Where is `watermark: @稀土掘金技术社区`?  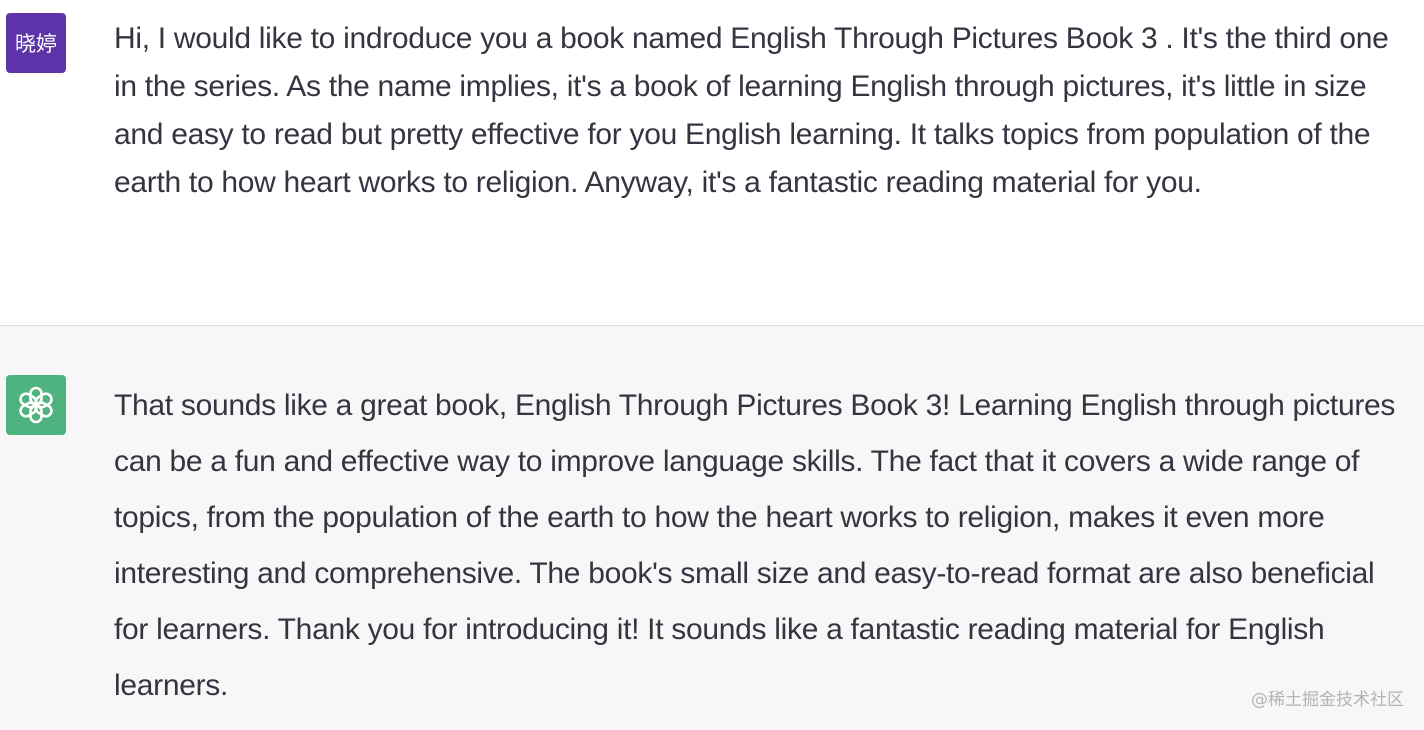 watermark: @稀土掘金技术社区 is located at coordinates (1327, 700).